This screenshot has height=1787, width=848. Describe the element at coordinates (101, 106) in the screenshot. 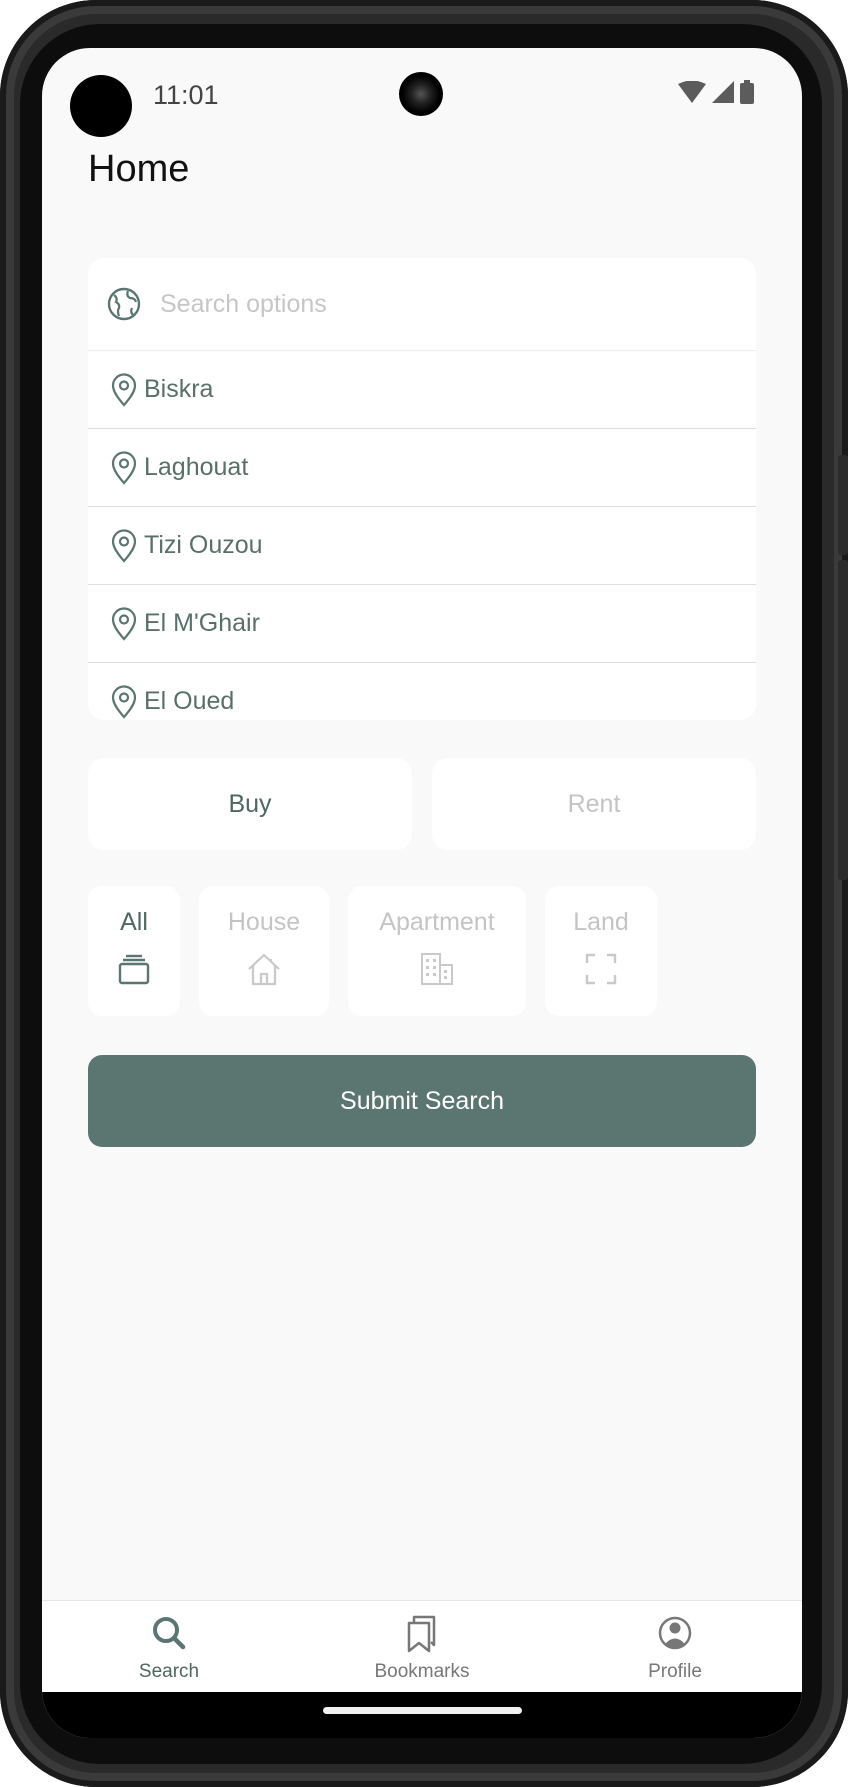

I see `camera-cutout` at that location.